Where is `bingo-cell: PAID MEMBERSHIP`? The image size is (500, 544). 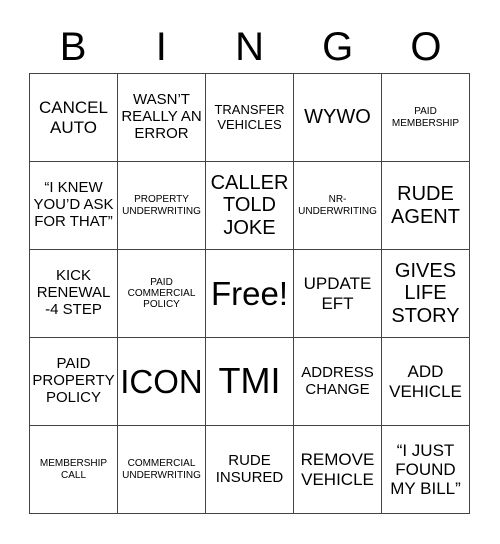
bingo-cell: PAID MEMBERSHIP is located at coordinates (426, 118).